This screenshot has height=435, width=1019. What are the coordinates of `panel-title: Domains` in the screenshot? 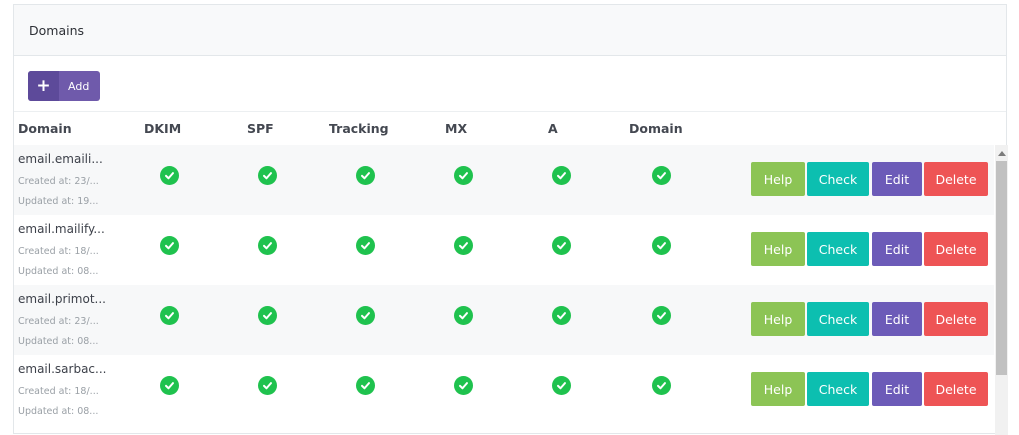 It's located at (57, 30).